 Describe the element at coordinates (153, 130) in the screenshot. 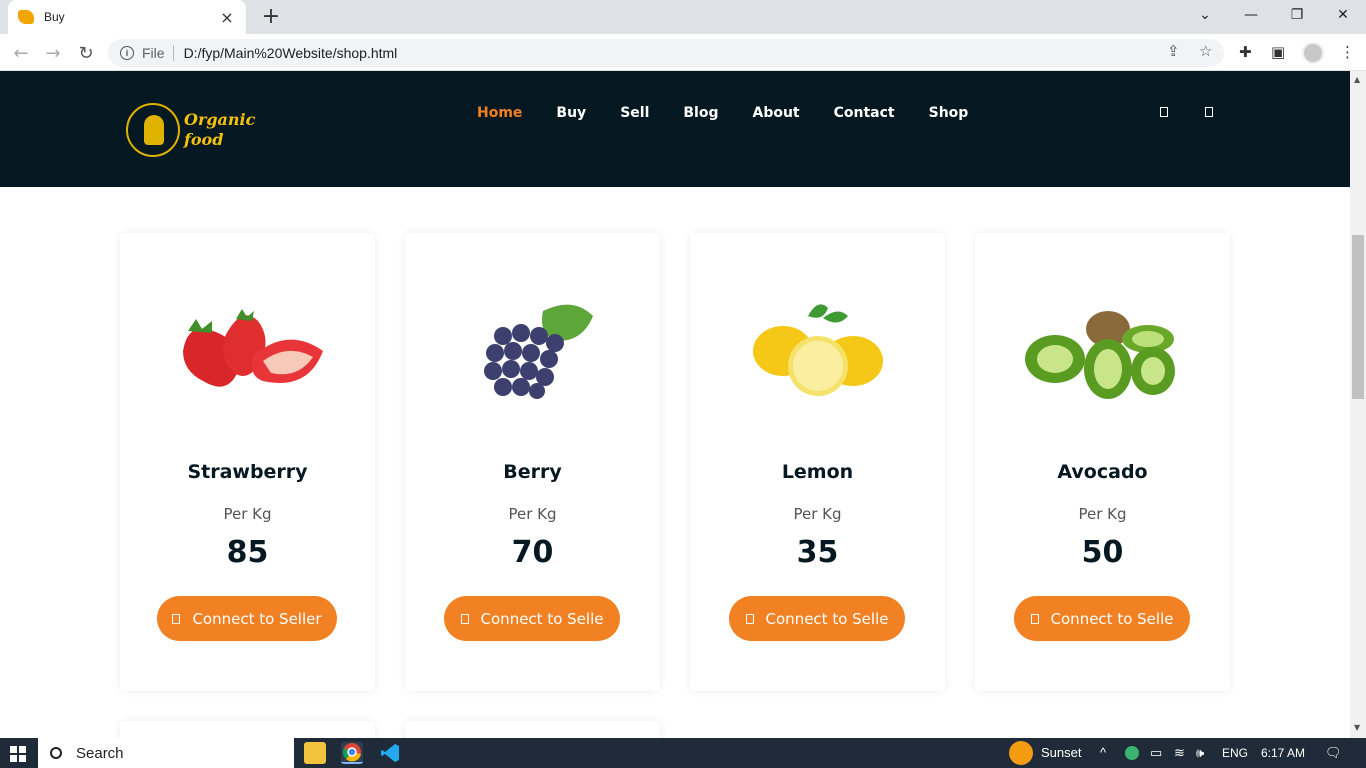

I see `farmer-emblem-icon` at that location.